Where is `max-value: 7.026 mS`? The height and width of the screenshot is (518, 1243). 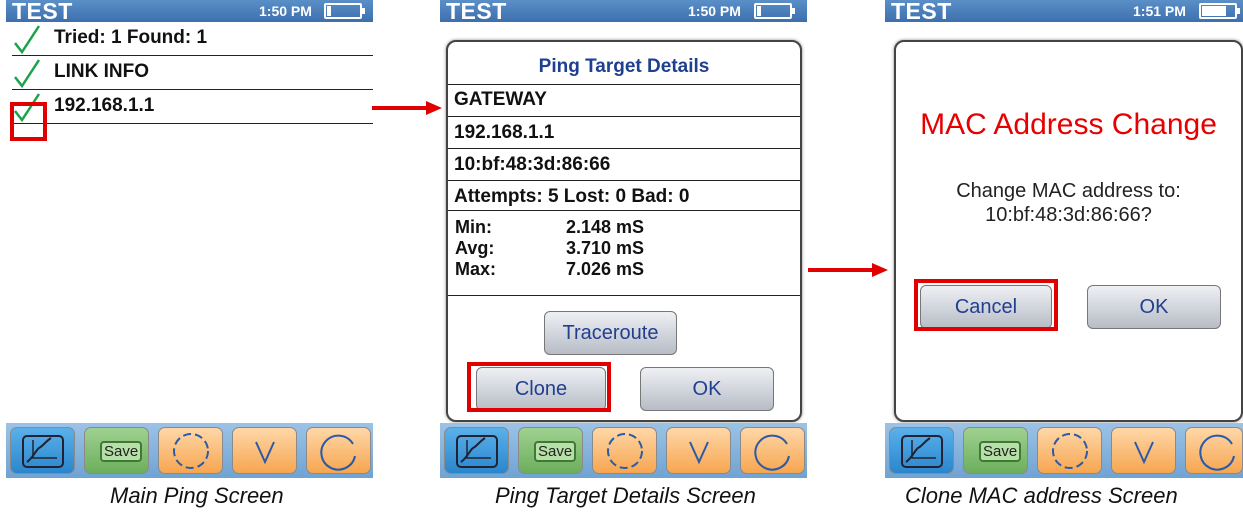
max-value: 7.026 mS is located at coordinates (605, 269).